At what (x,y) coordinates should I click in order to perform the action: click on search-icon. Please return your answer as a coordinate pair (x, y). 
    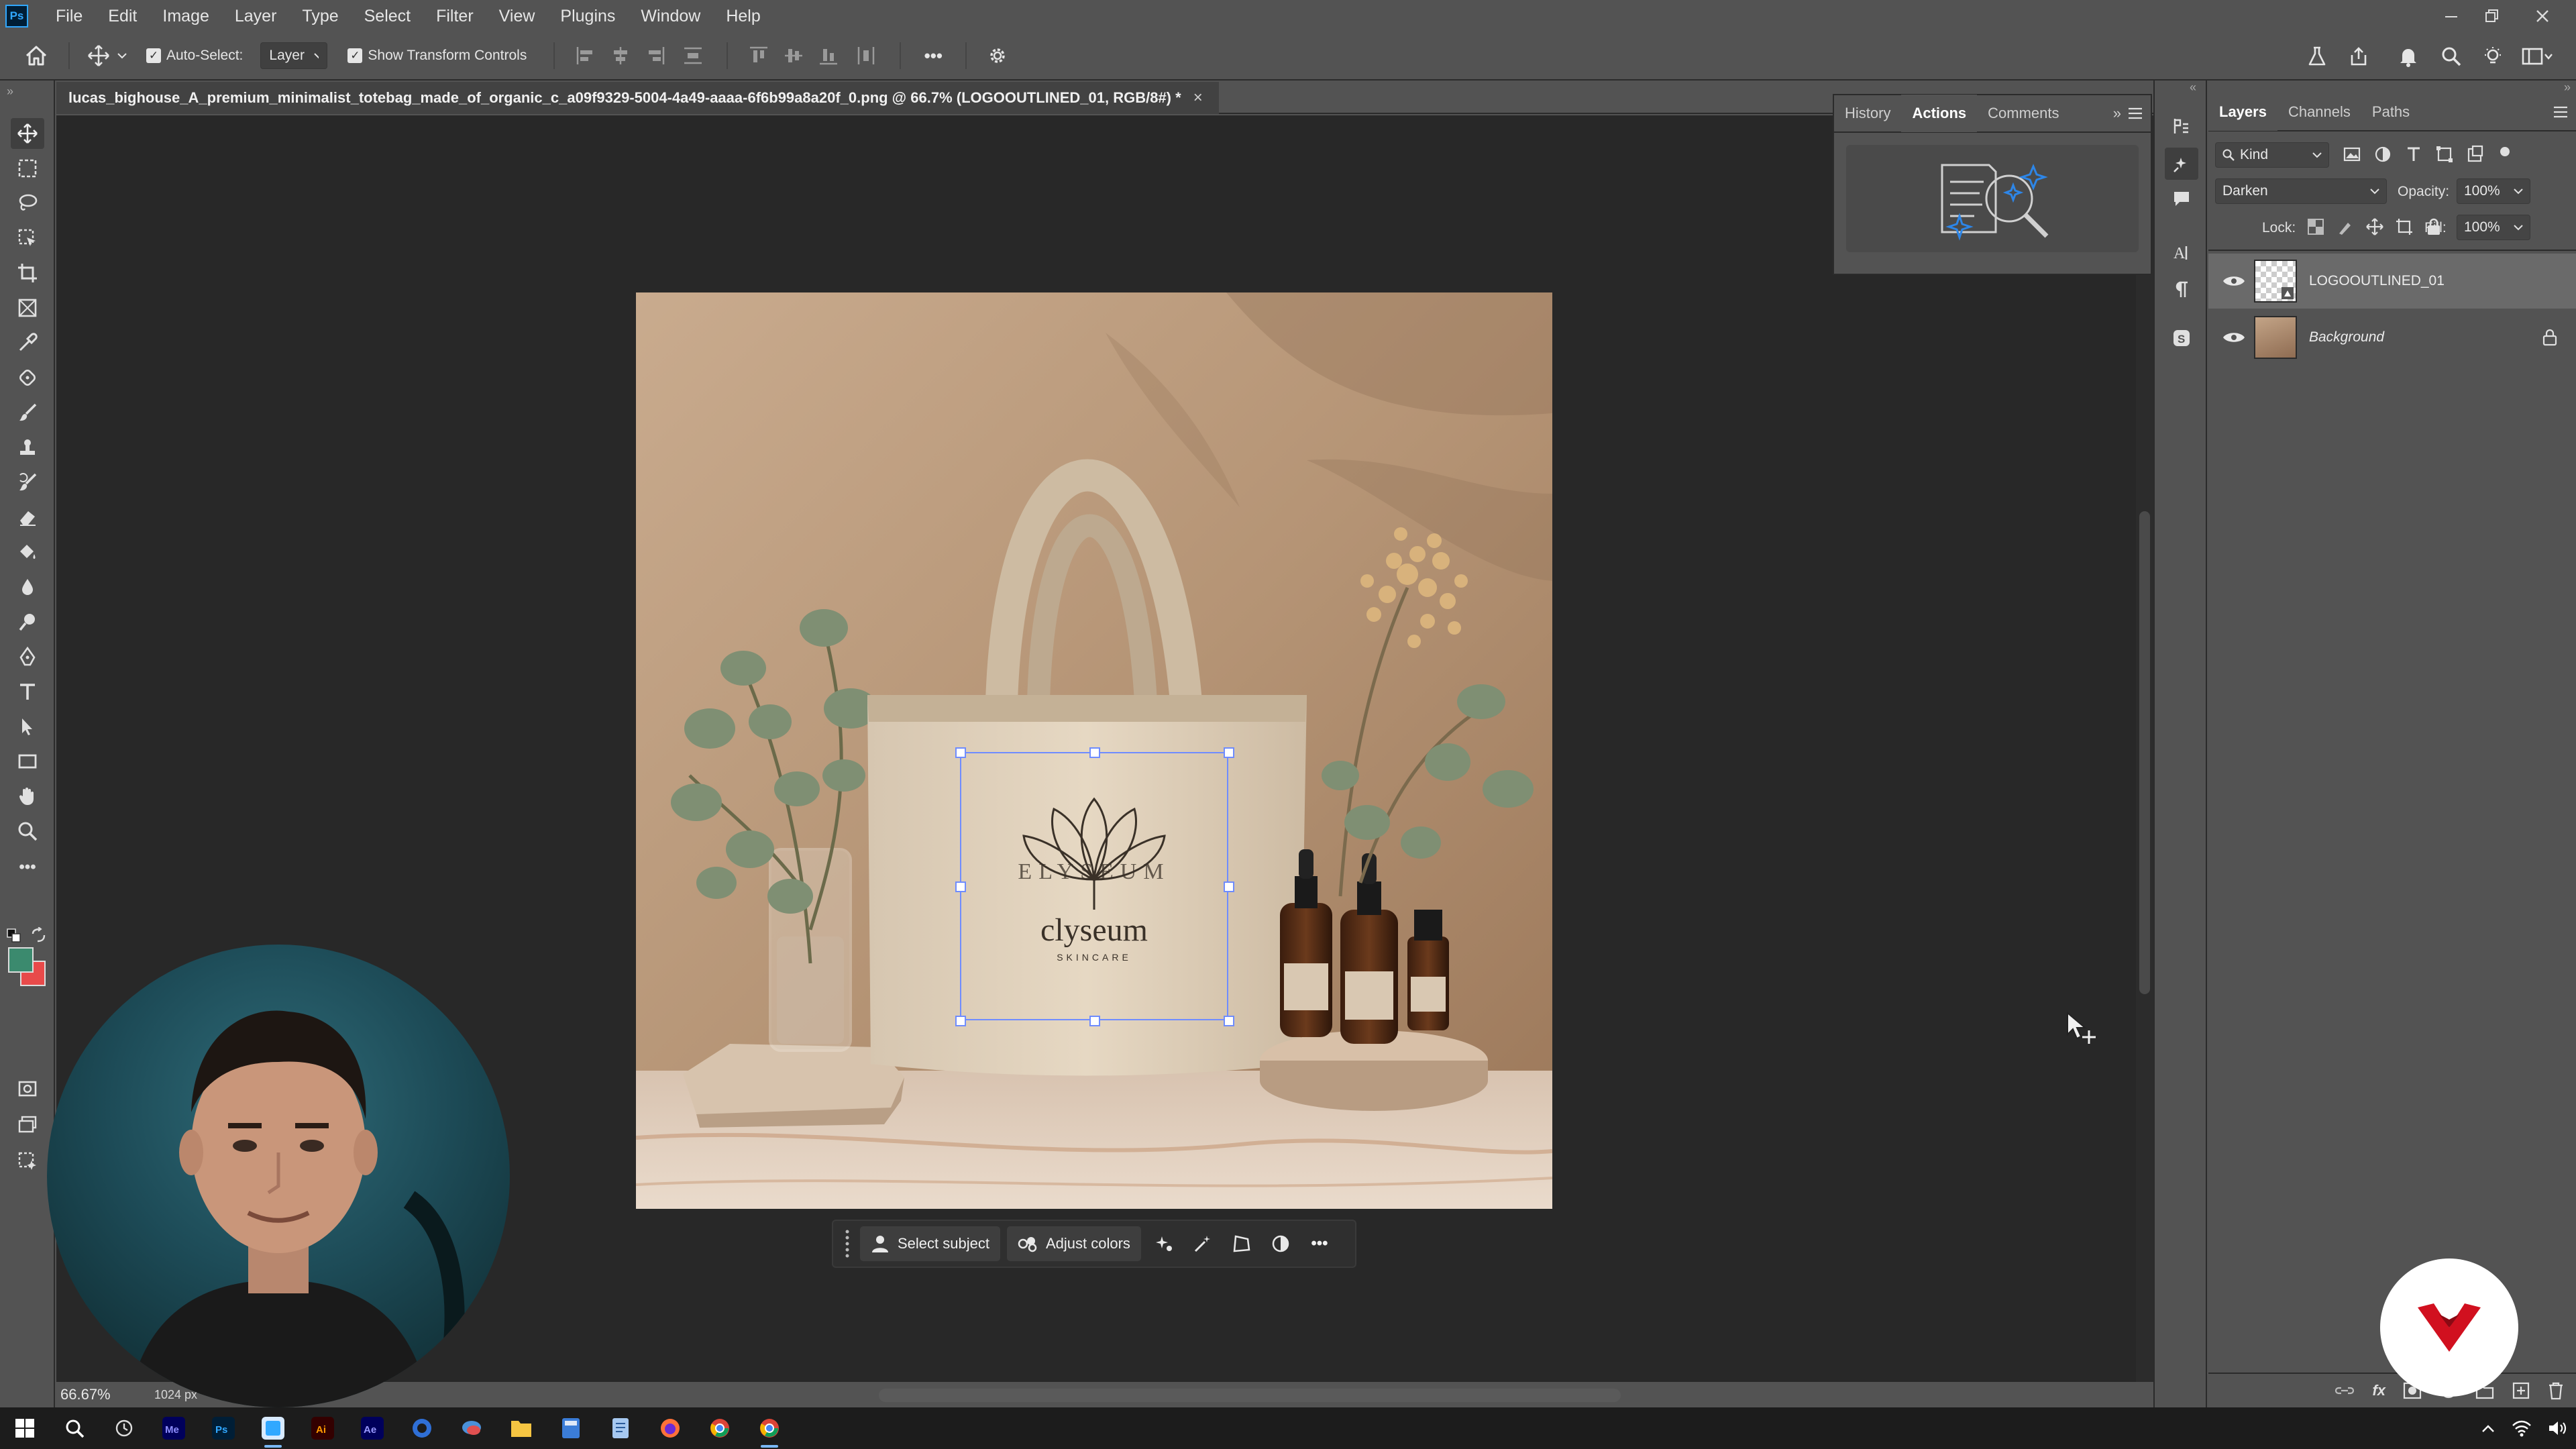
    Looking at the image, I should click on (2451, 56).